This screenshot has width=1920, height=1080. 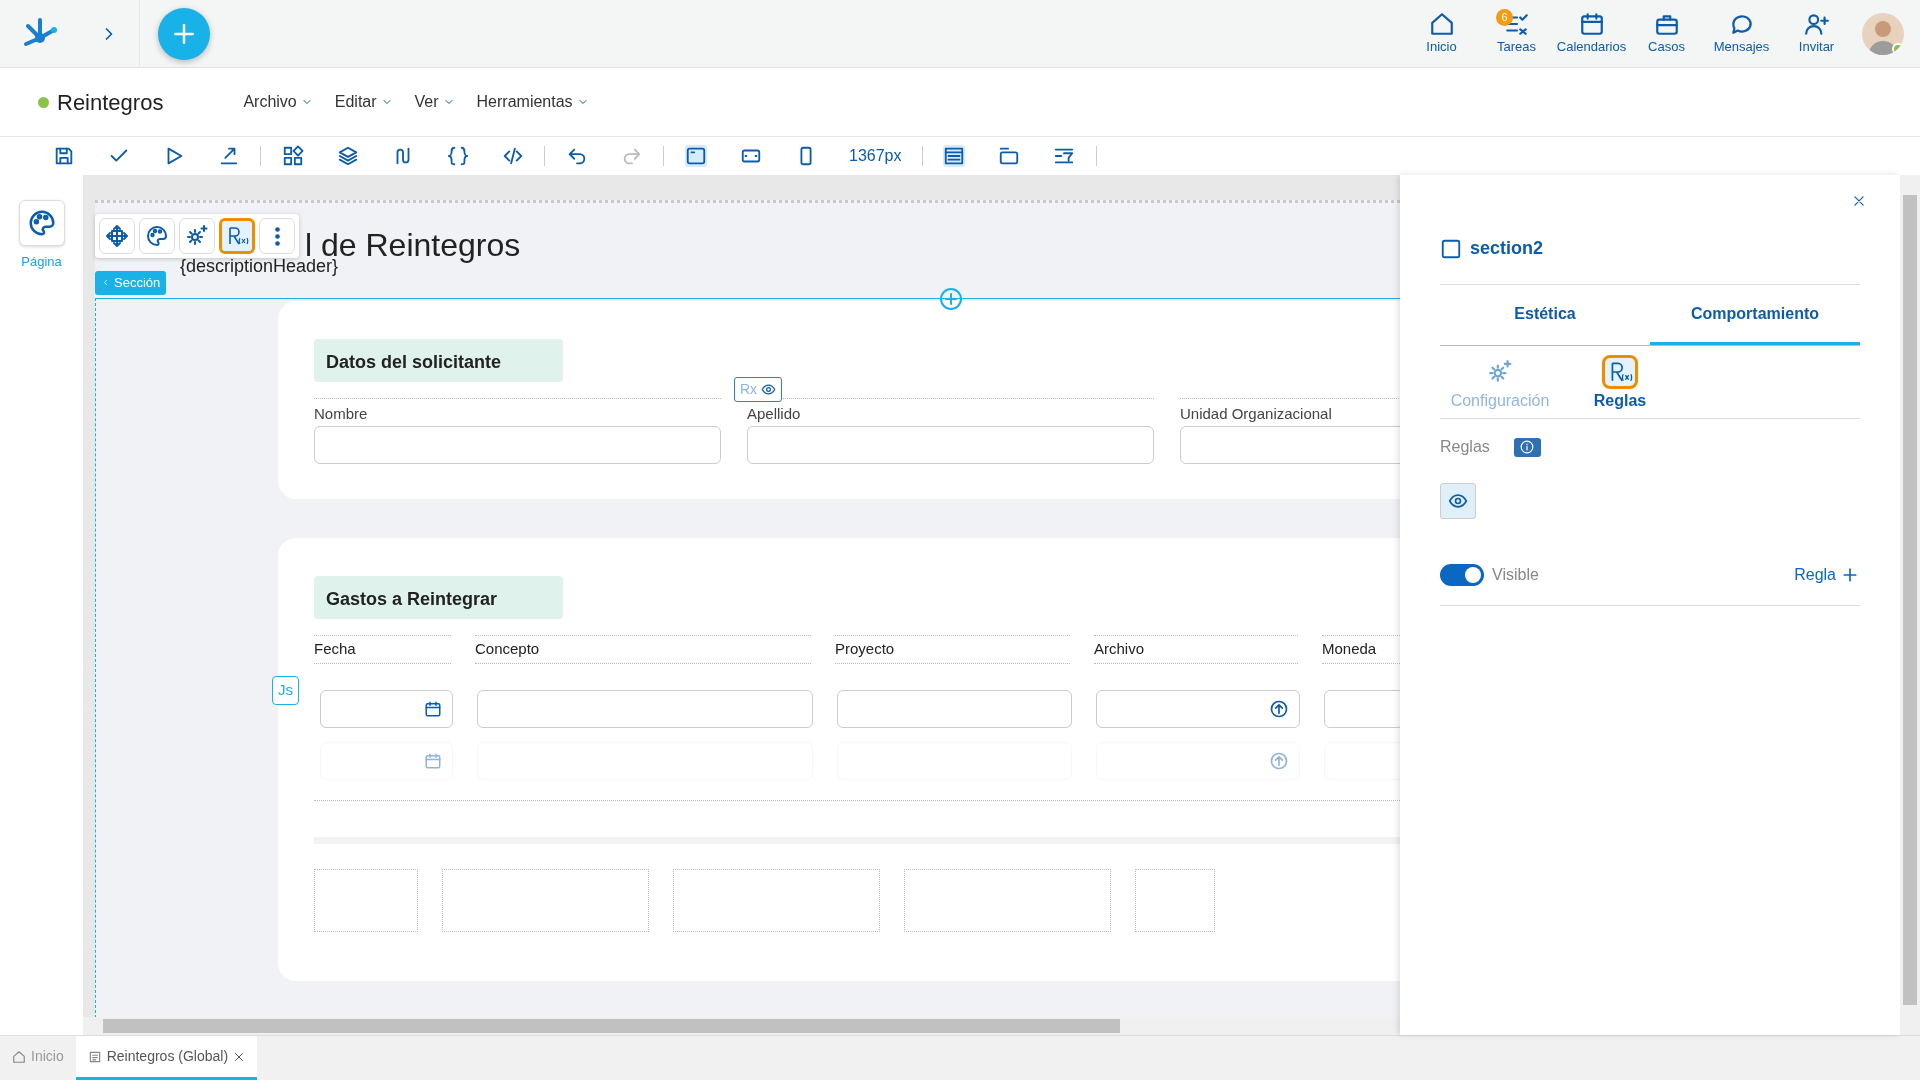 What do you see at coordinates (43, 102) in the screenshot?
I see `status-dot` at bounding box center [43, 102].